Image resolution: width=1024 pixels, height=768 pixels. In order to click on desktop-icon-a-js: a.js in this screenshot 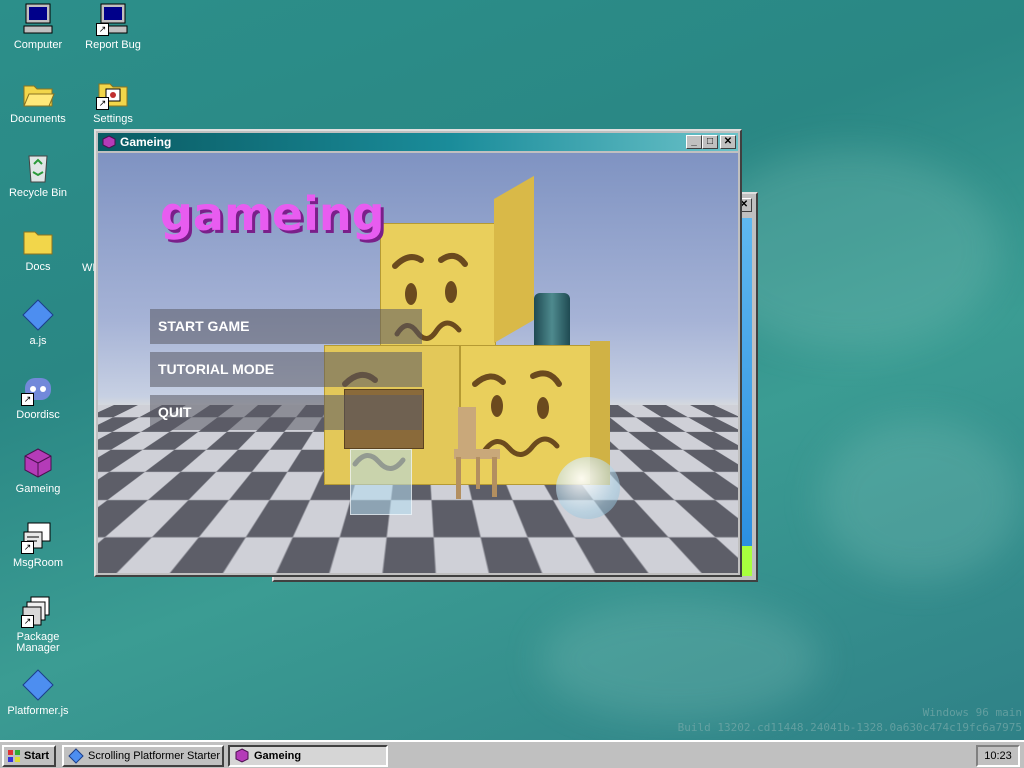, I will do `click(38, 322)`.